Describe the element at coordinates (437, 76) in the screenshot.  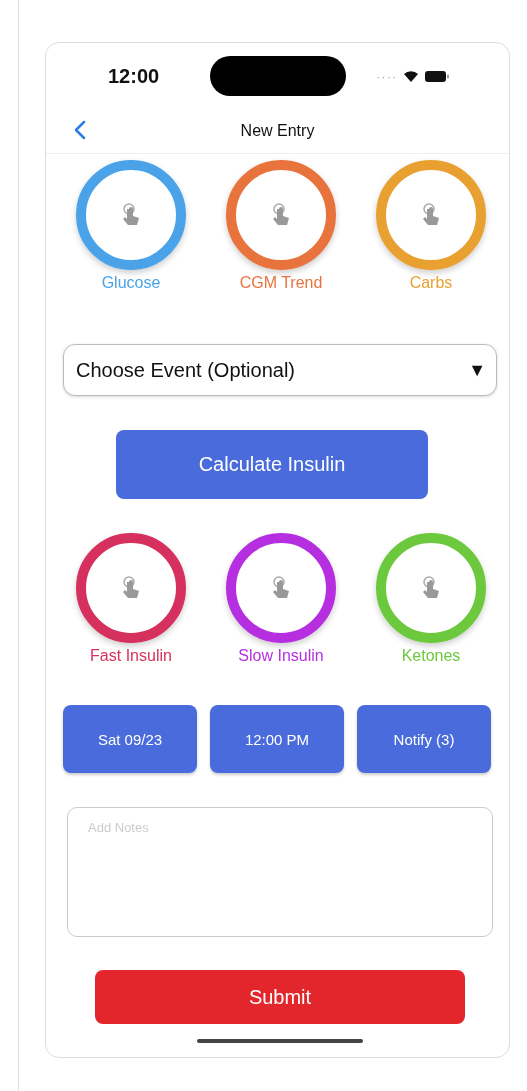
I see `battery-icon` at that location.